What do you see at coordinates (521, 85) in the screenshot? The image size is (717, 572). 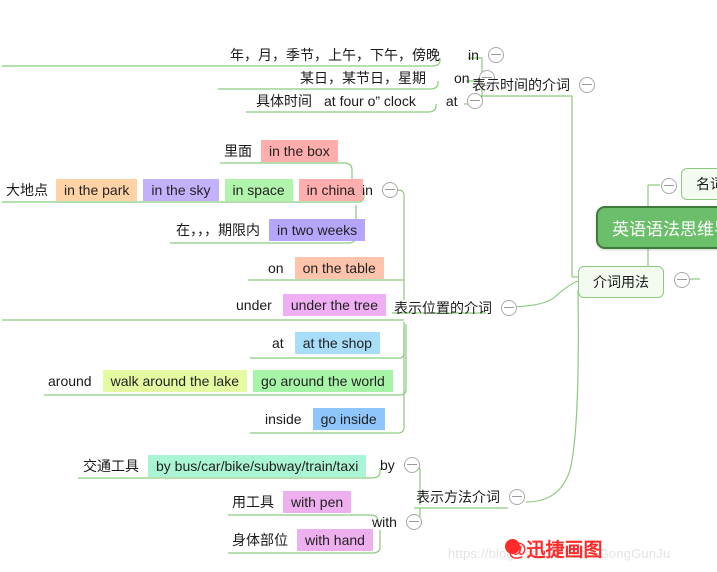 I see `branch-time-label: 表示时间的介词` at bounding box center [521, 85].